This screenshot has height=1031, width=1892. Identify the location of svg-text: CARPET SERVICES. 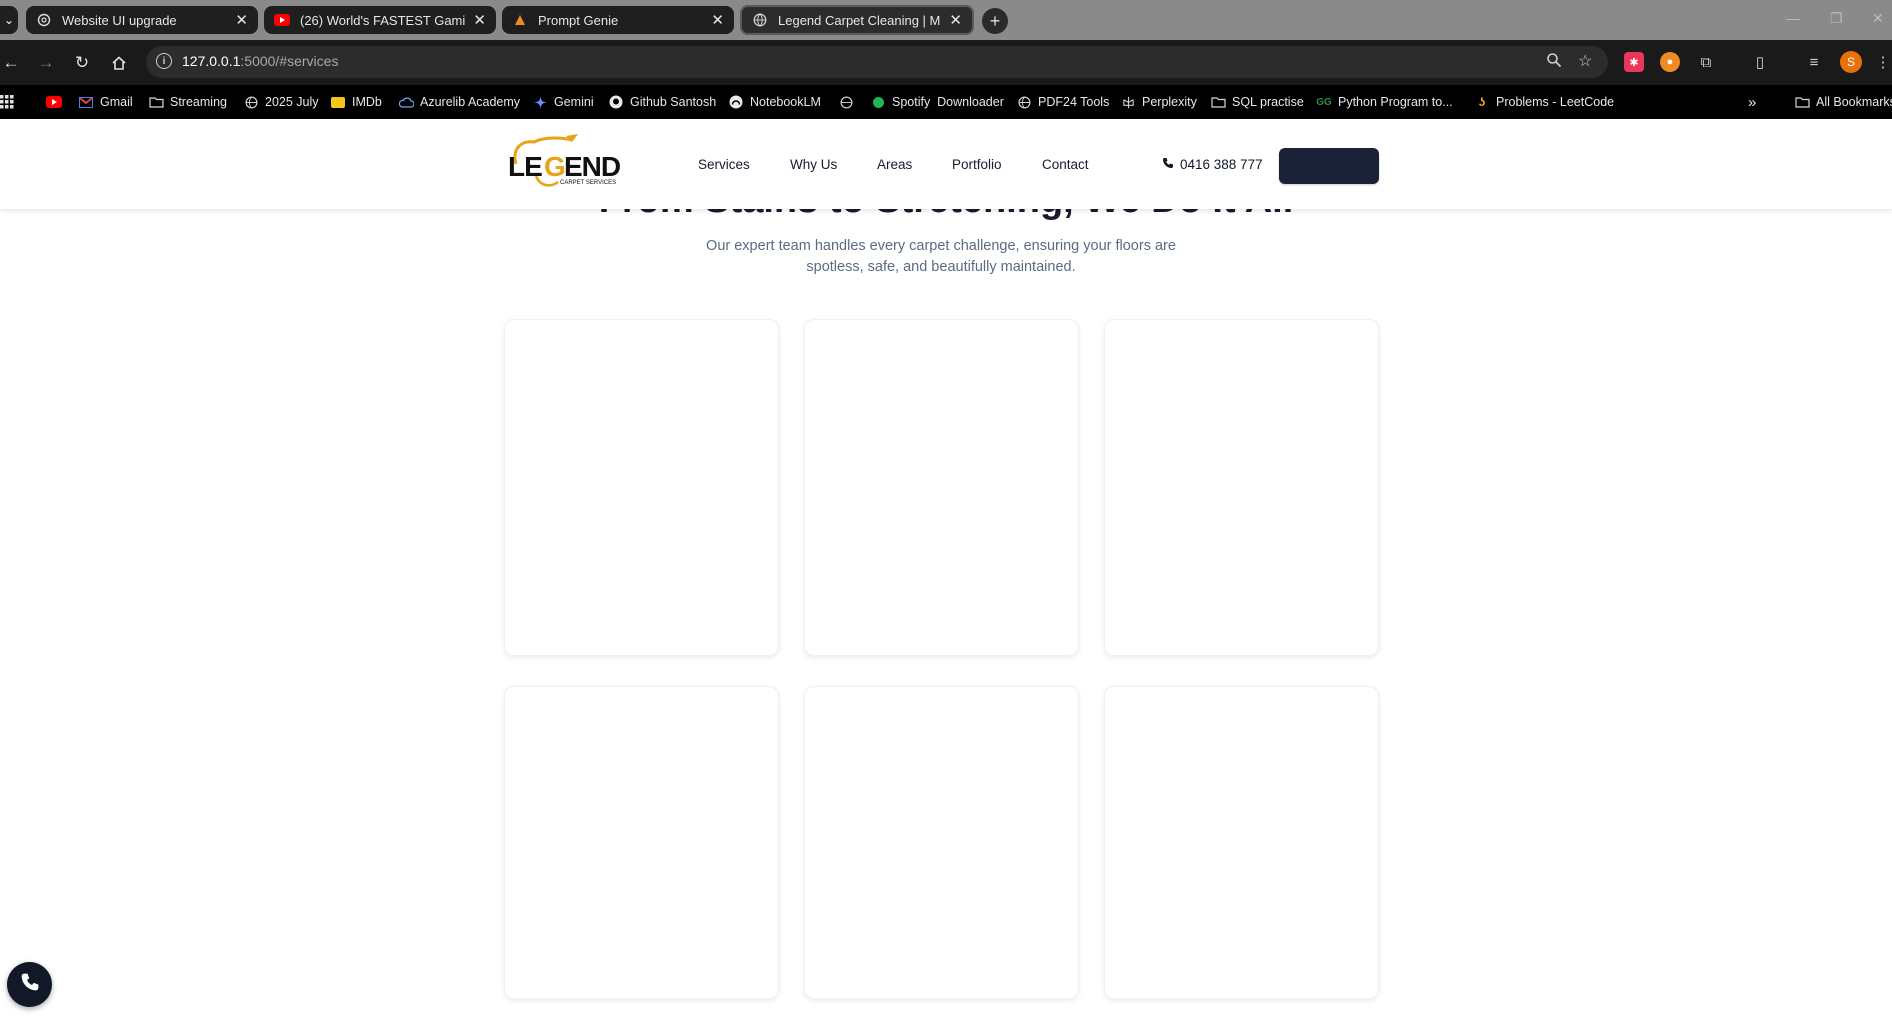
(588, 183).